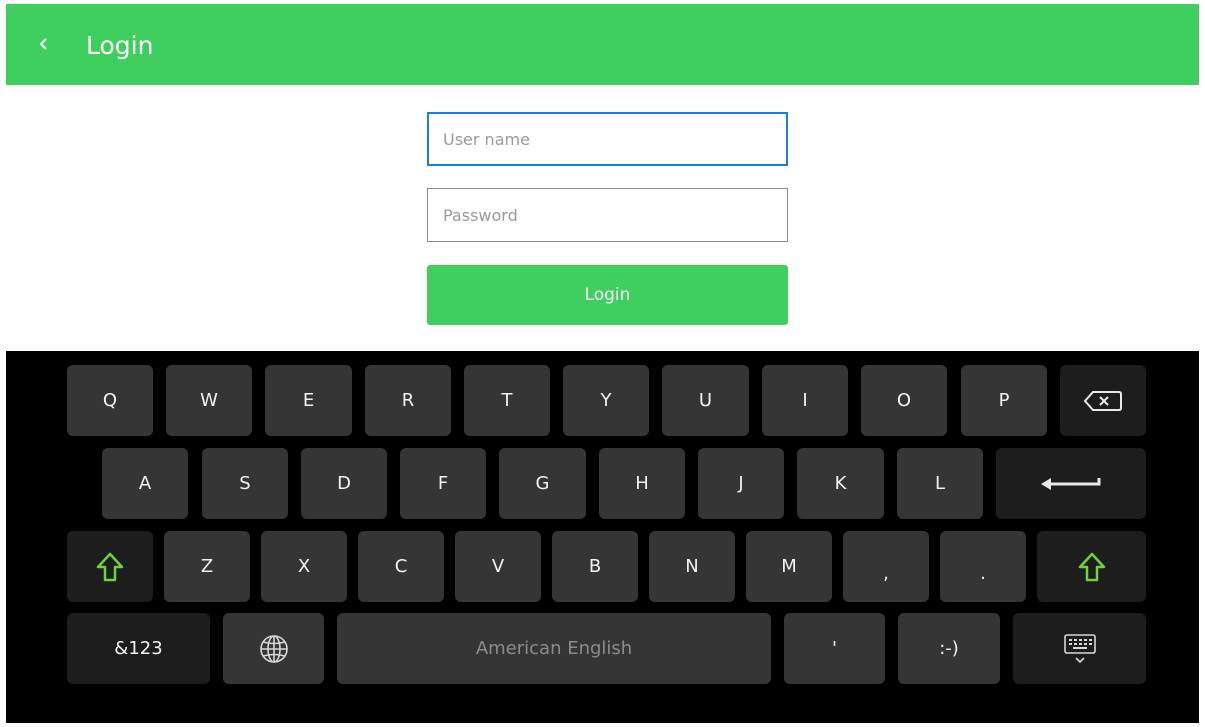 The height and width of the screenshot is (727, 1205). What do you see at coordinates (607, 295) in the screenshot?
I see `login-button: Login` at bounding box center [607, 295].